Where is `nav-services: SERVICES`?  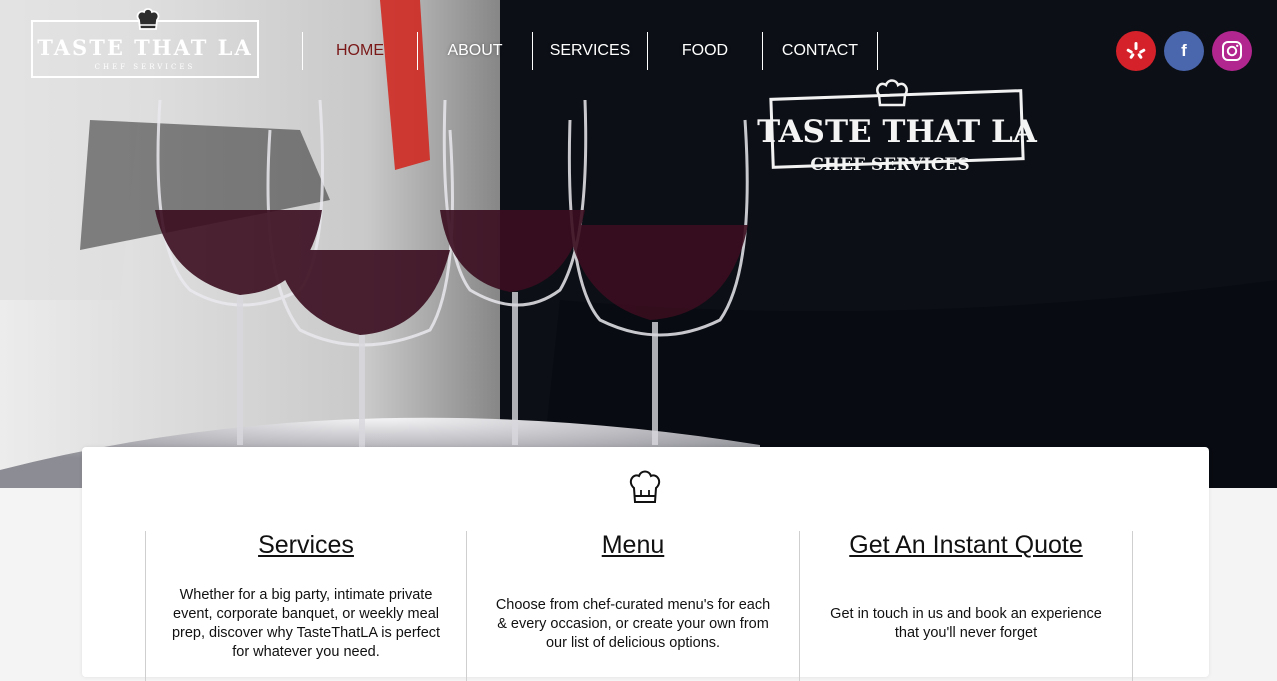
nav-services: SERVICES is located at coordinates (589, 51).